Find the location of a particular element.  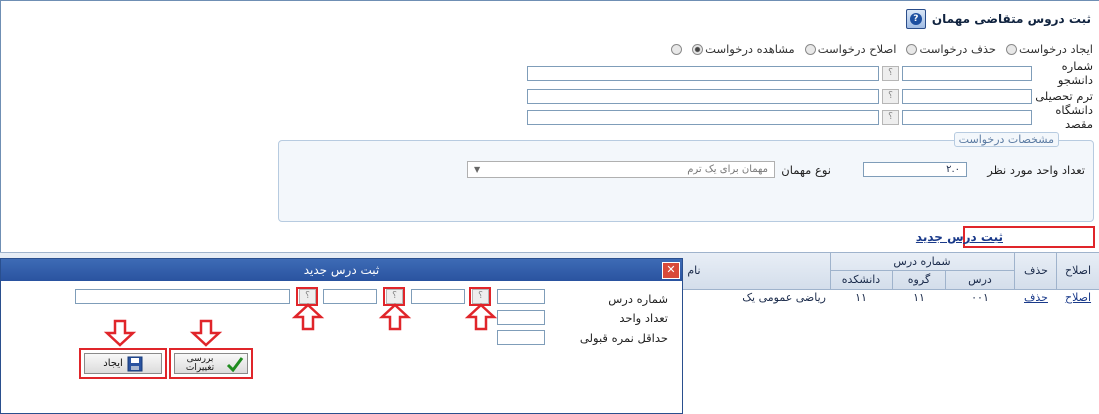

units-input: ۲.۰ is located at coordinates (915, 169).